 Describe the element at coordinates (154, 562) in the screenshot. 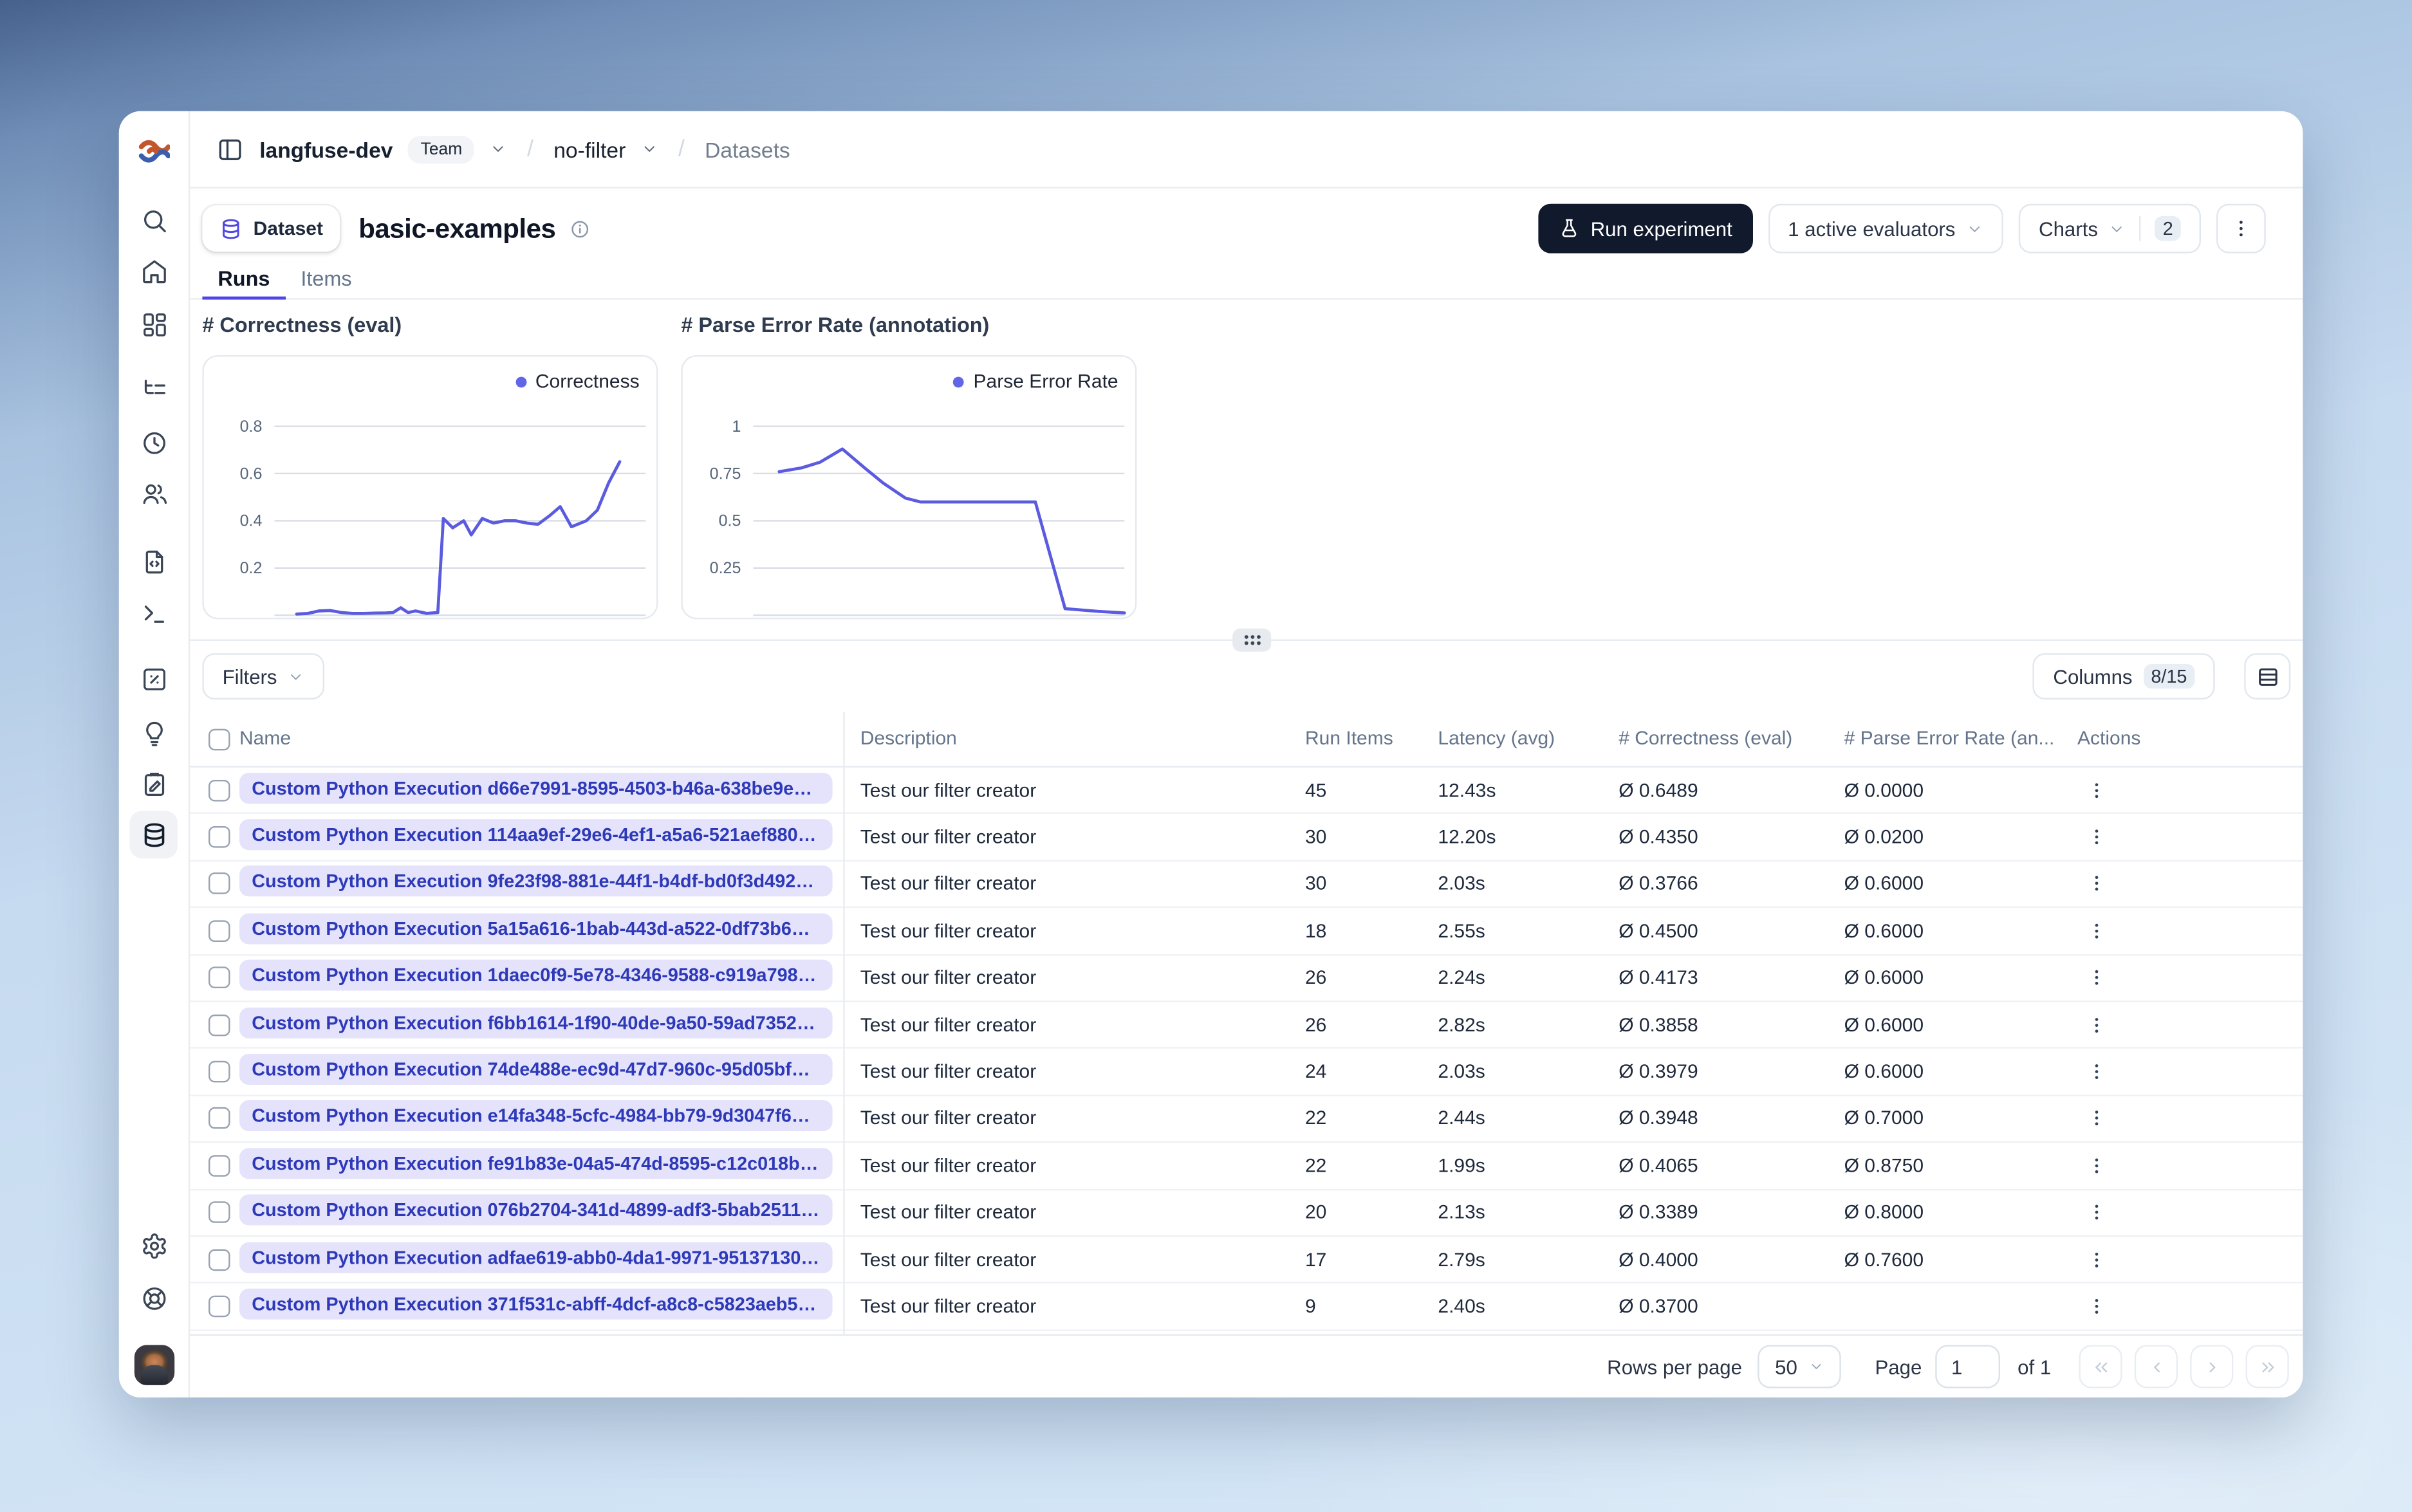

I see `prompts-file-code-icon` at that location.